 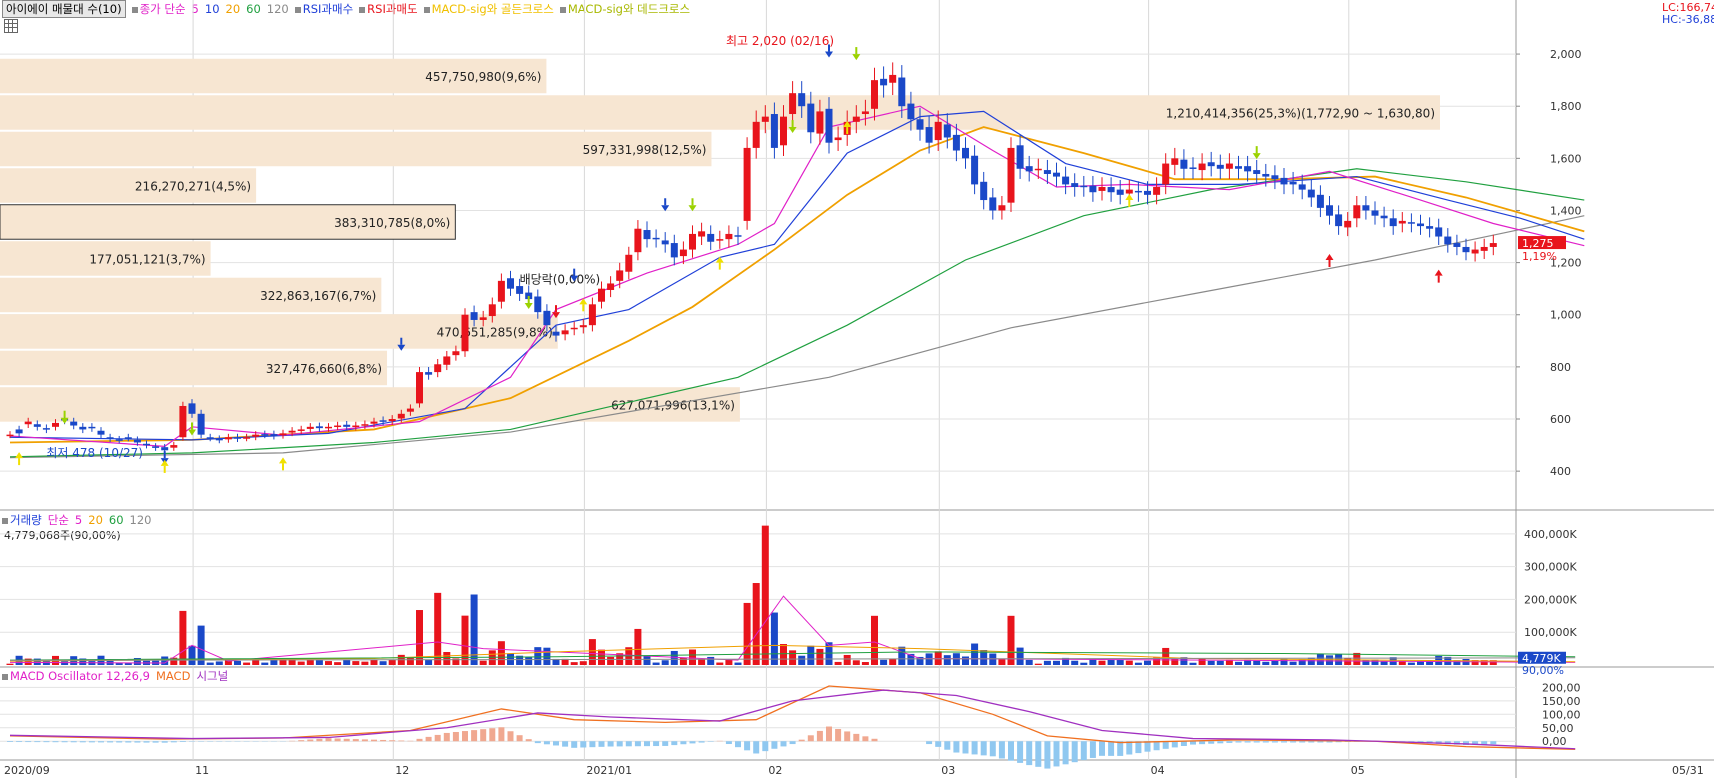 What do you see at coordinates (483, 77) in the screenshot?
I see `volume-profile-label: 457,750,980(9,6%)` at bounding box center [483, 77].